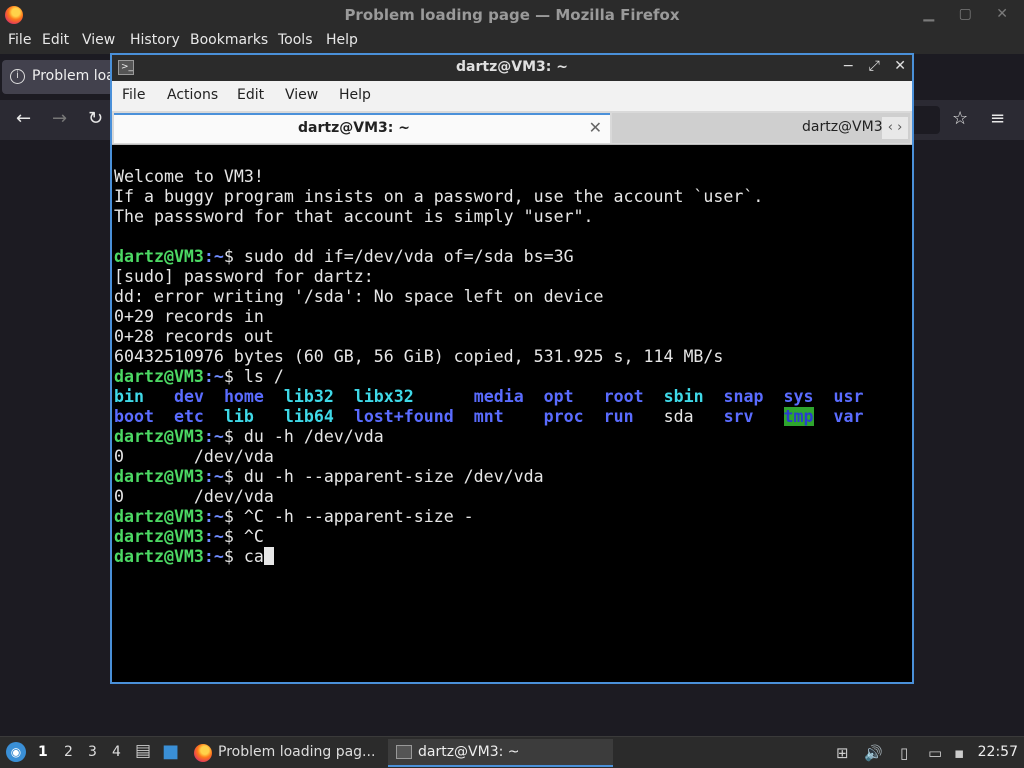 The image size is (1024, 768). Describe the element at coordinates (354, 128) in the screenshot. I see `terminal-tab-label: dartz@VM3: ~` at that location.